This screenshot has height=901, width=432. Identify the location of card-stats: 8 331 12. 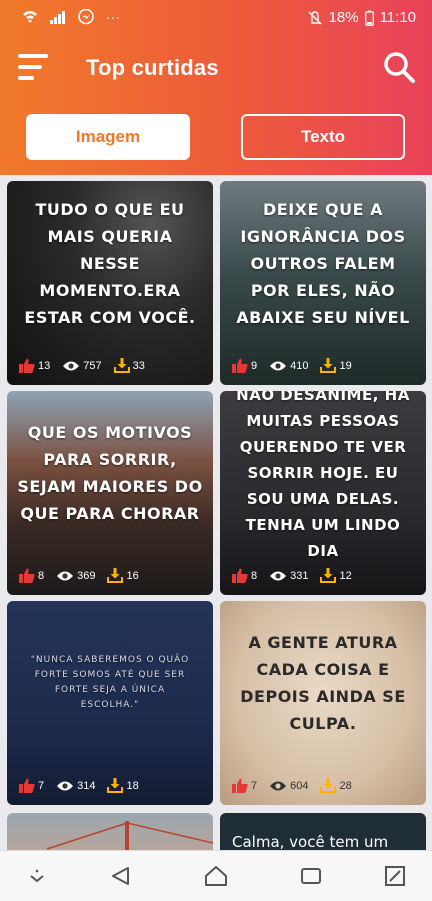
(298, 575).